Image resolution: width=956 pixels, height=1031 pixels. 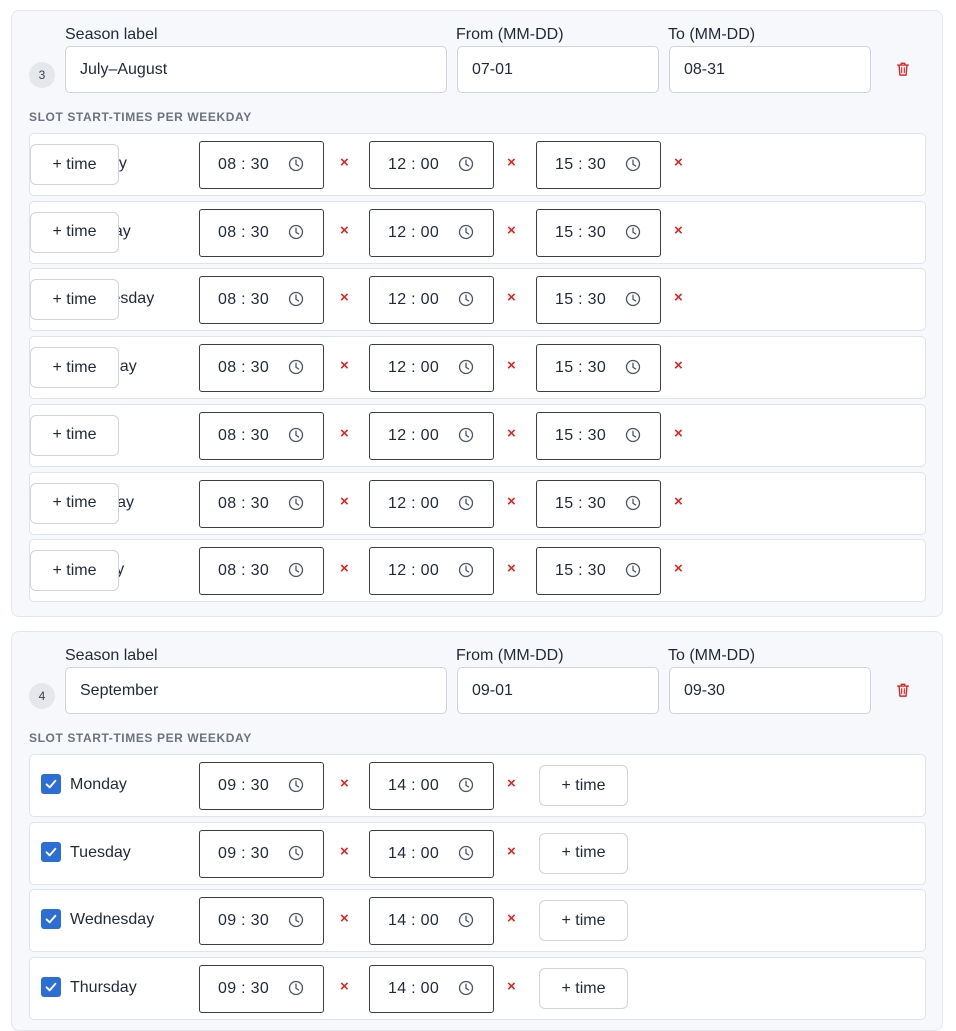 What do you see at coordinates (256, 69) in the screenshot?
I see `season-label-input: July–August` at bounding box center [256, 69].